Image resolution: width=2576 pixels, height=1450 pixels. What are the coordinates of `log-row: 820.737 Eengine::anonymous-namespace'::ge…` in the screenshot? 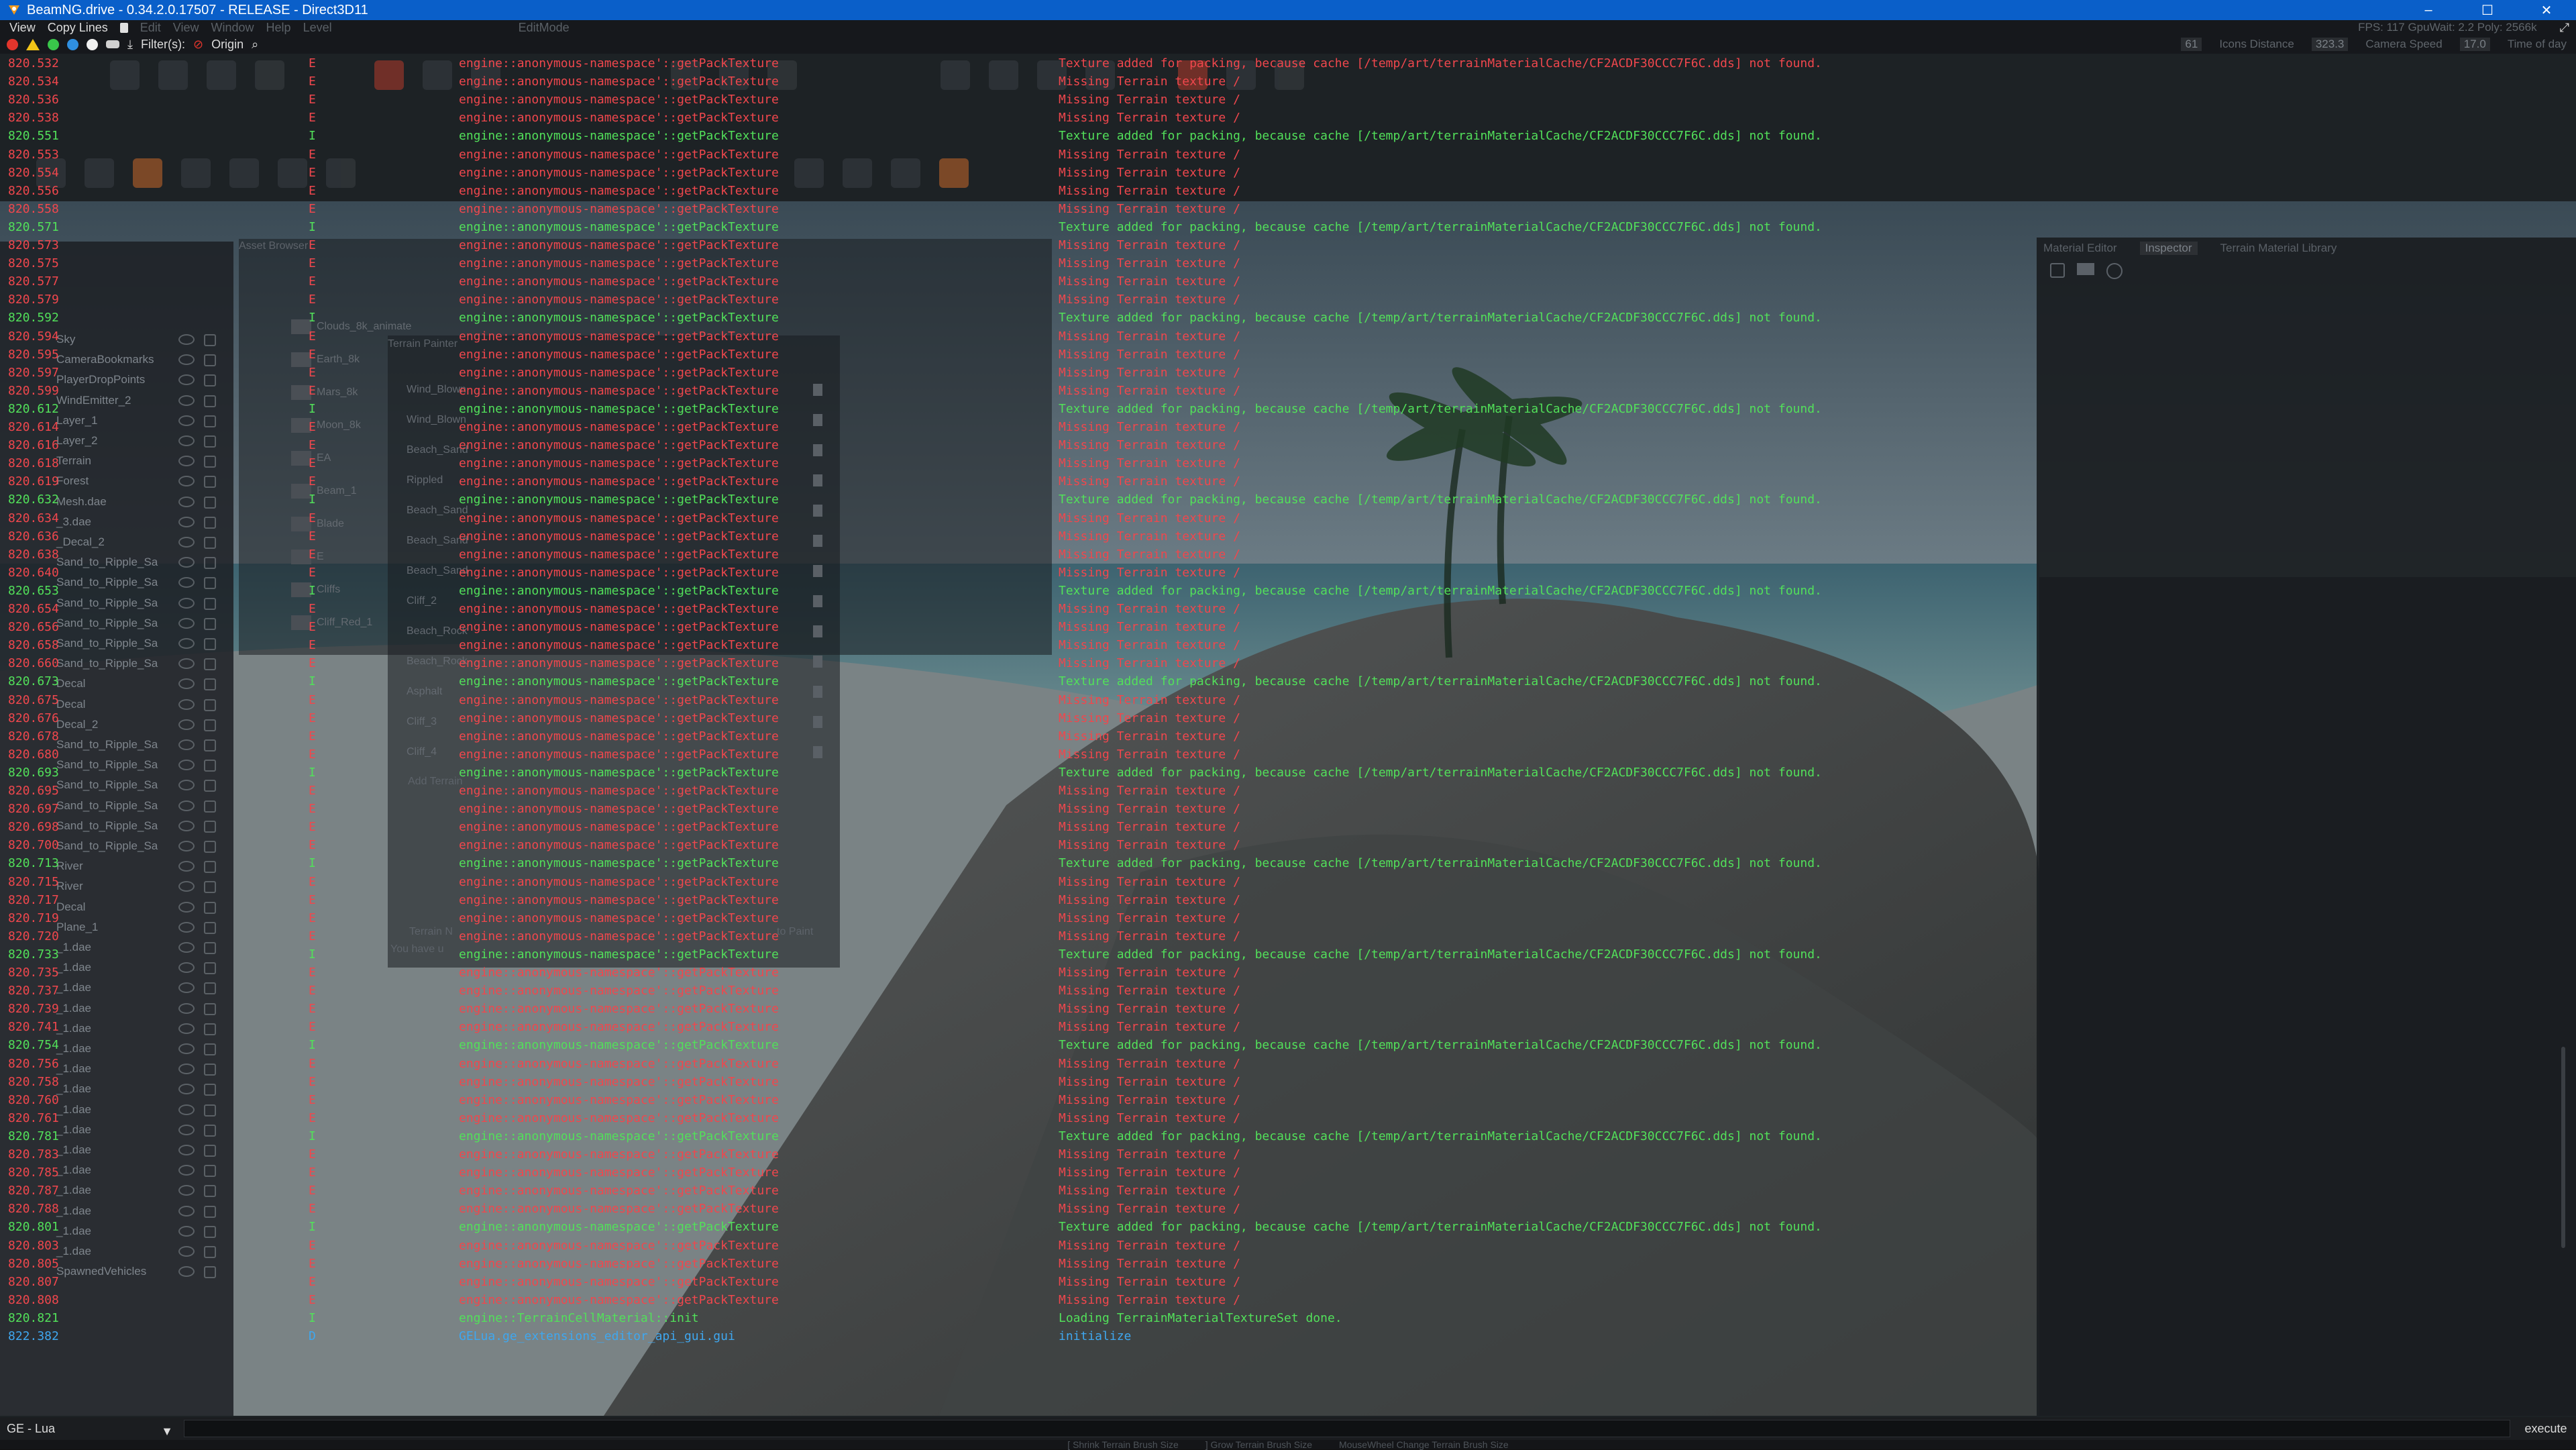 It's located at (1288, 991).